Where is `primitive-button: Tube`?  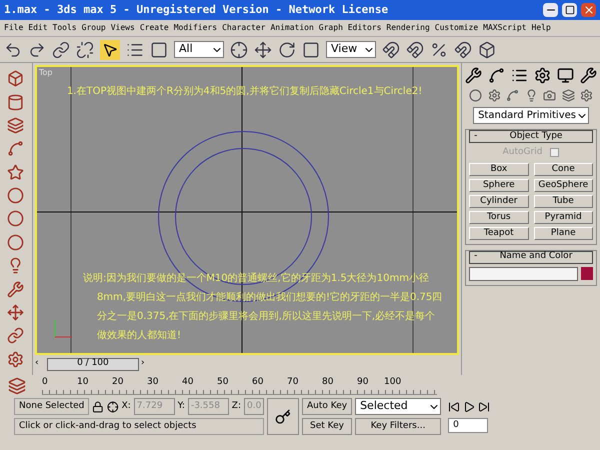 primitive-button: Tube is located at coordinates (563, 201).